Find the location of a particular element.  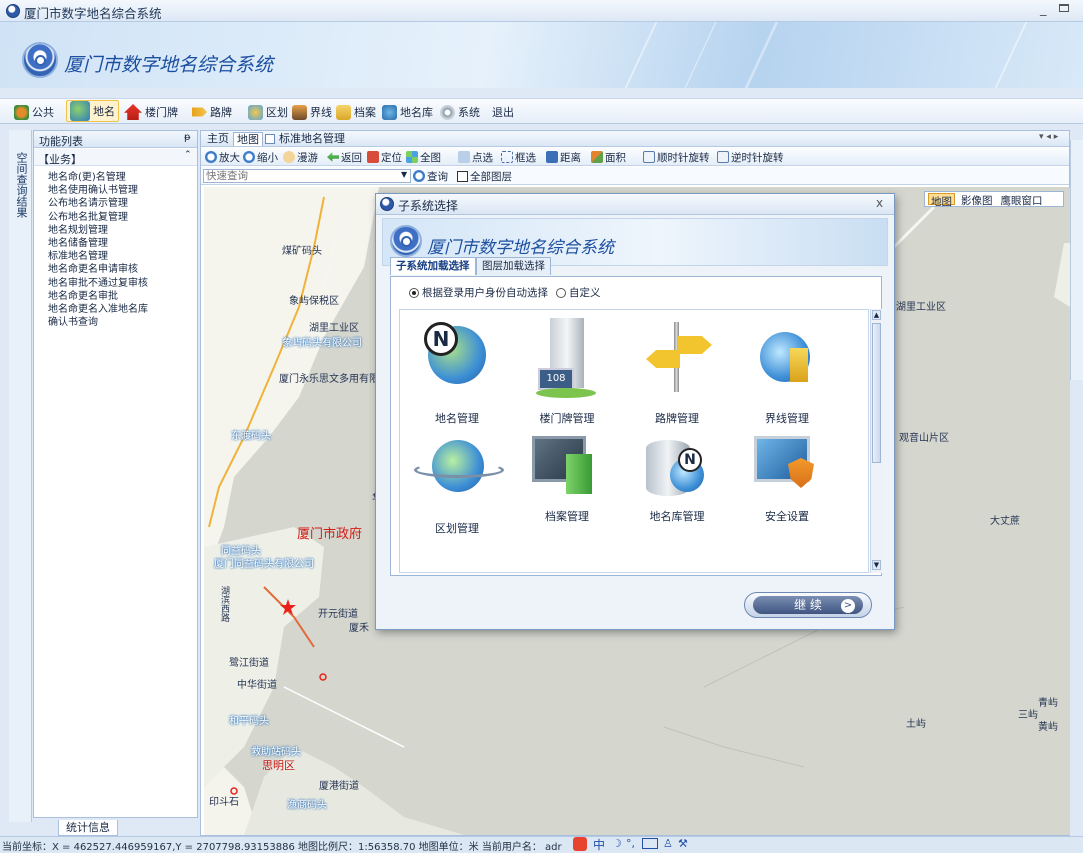

chinese-mode-icon: 中 is located at coordinates (599, 844).